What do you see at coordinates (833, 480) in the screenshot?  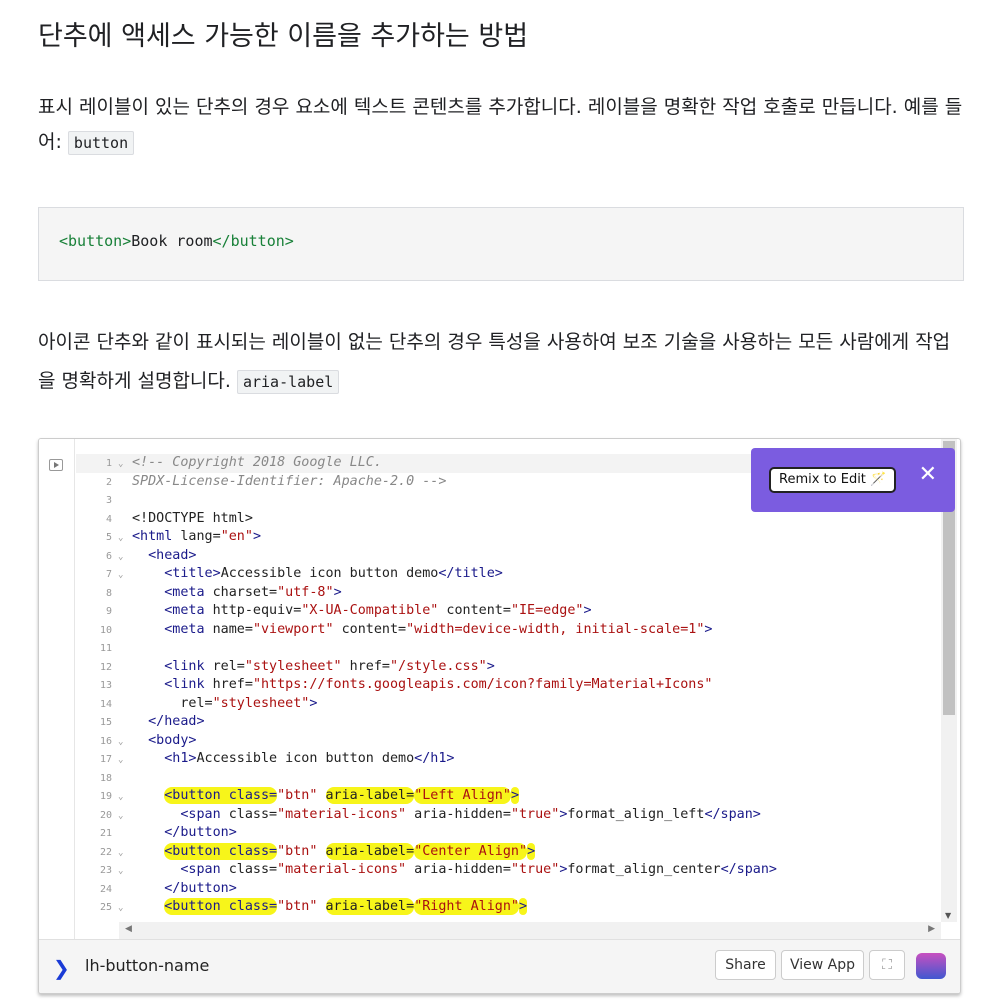 I see `remix-to-edit-button: Remix to Edit 🪄` at bounding box center [833, 480].